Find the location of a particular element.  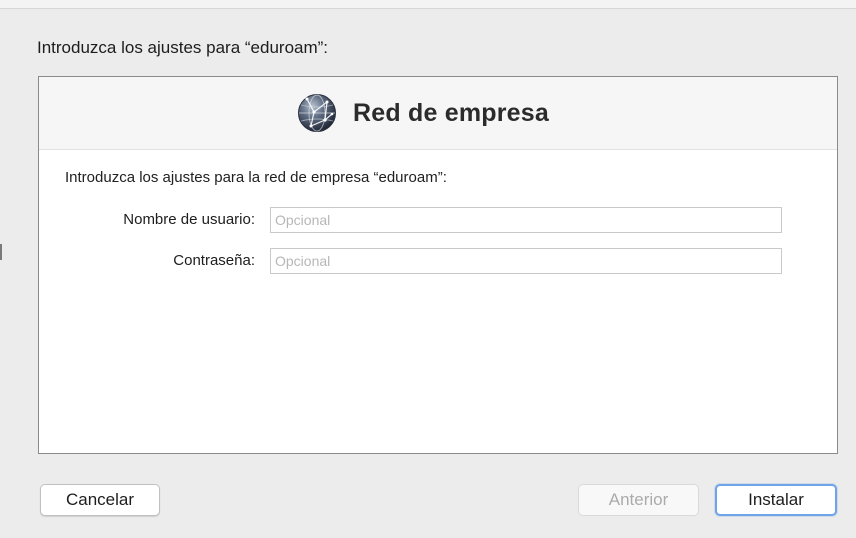

username-label: Nombre de usuario: is located at coordinates (189, 219).